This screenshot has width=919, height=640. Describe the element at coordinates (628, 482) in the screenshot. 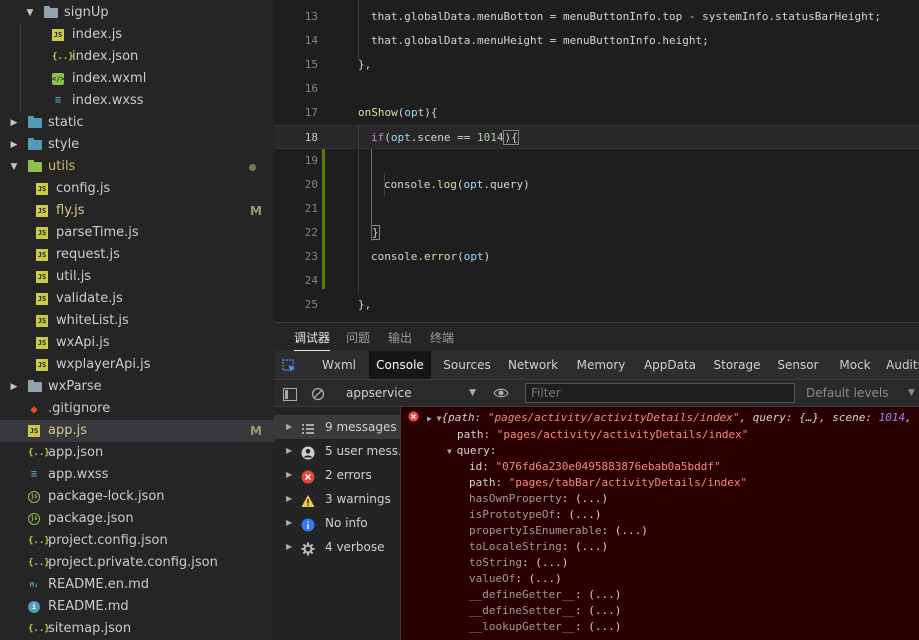

I see `console-token: "pages/tabBar/activityDetails/index"` at that location.